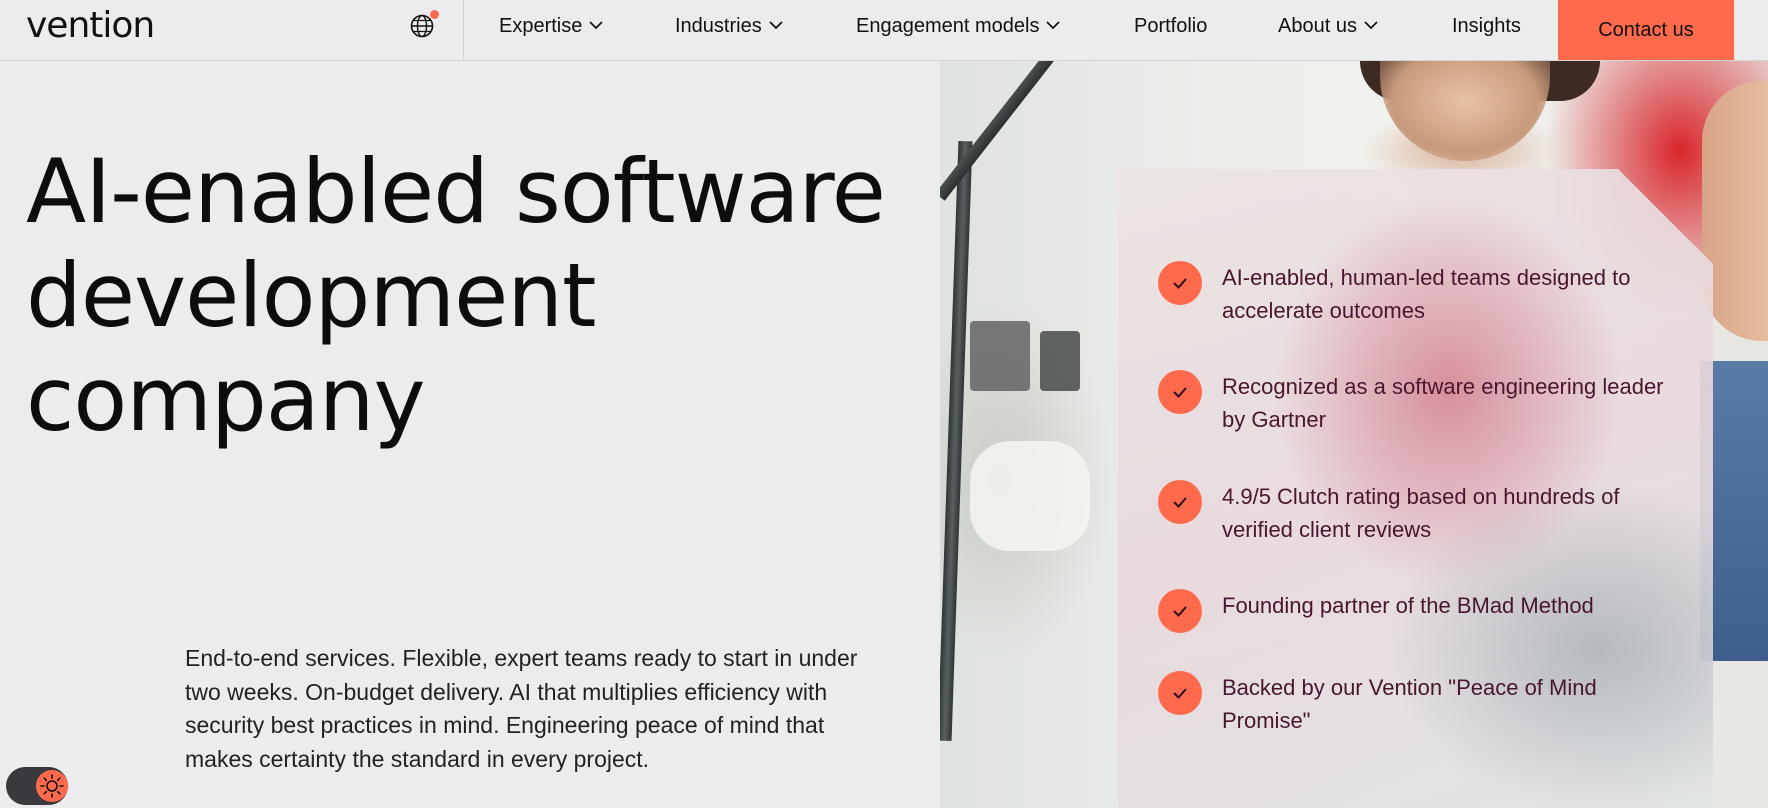  I want to click on nav-item-about-us: About us, so click(1328, 26).